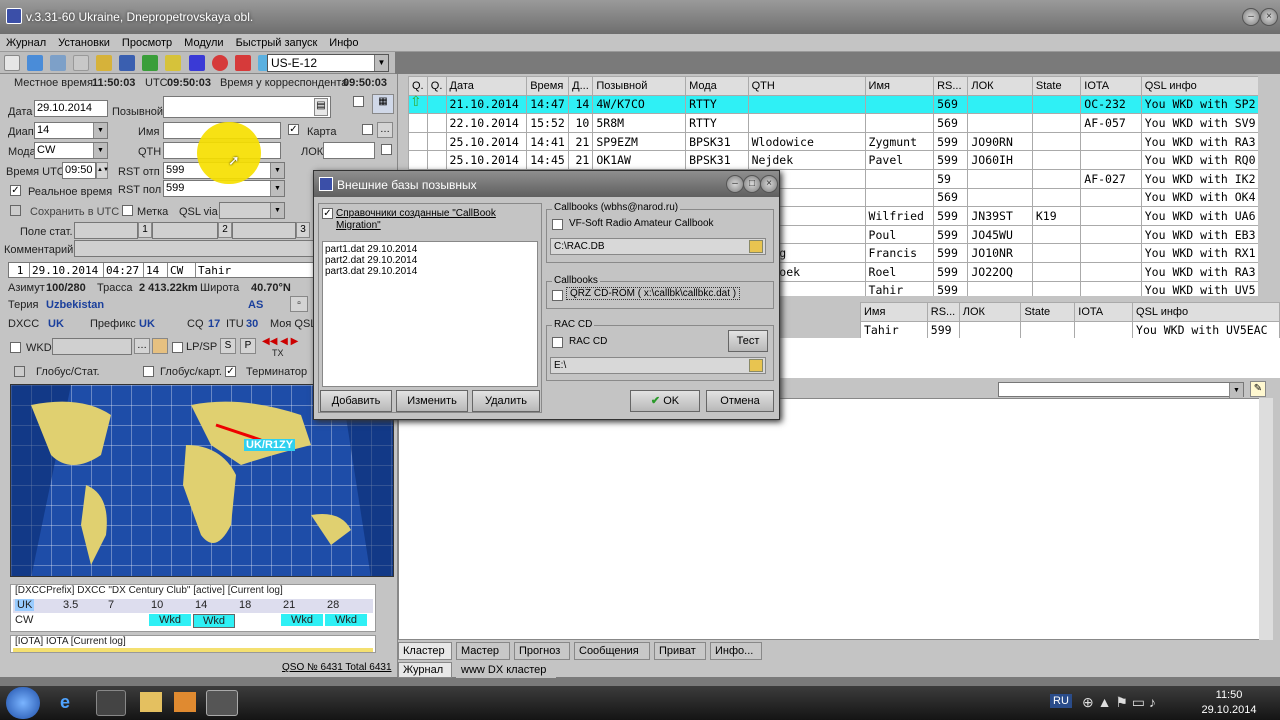 This screenshot has width=1280, height=720. I want to click on minimize-button: –, so click(1251, 17).